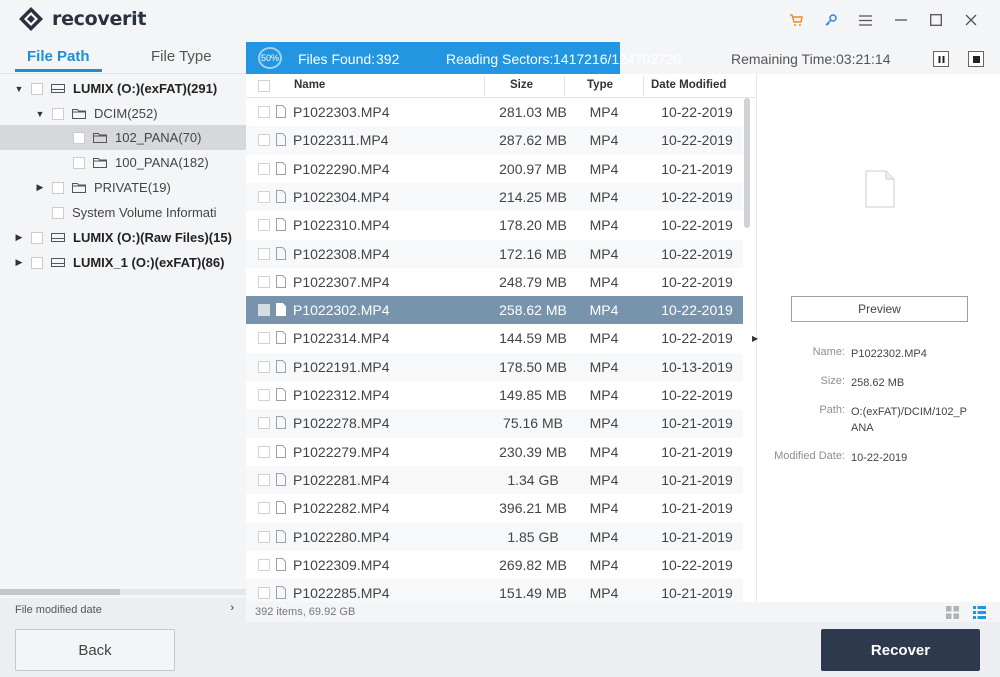 This screenshot has height=677, width=1000. Describe the element at coordinates (60, 592) in the screenshot. I see `scrollbar-thumb` at that location.